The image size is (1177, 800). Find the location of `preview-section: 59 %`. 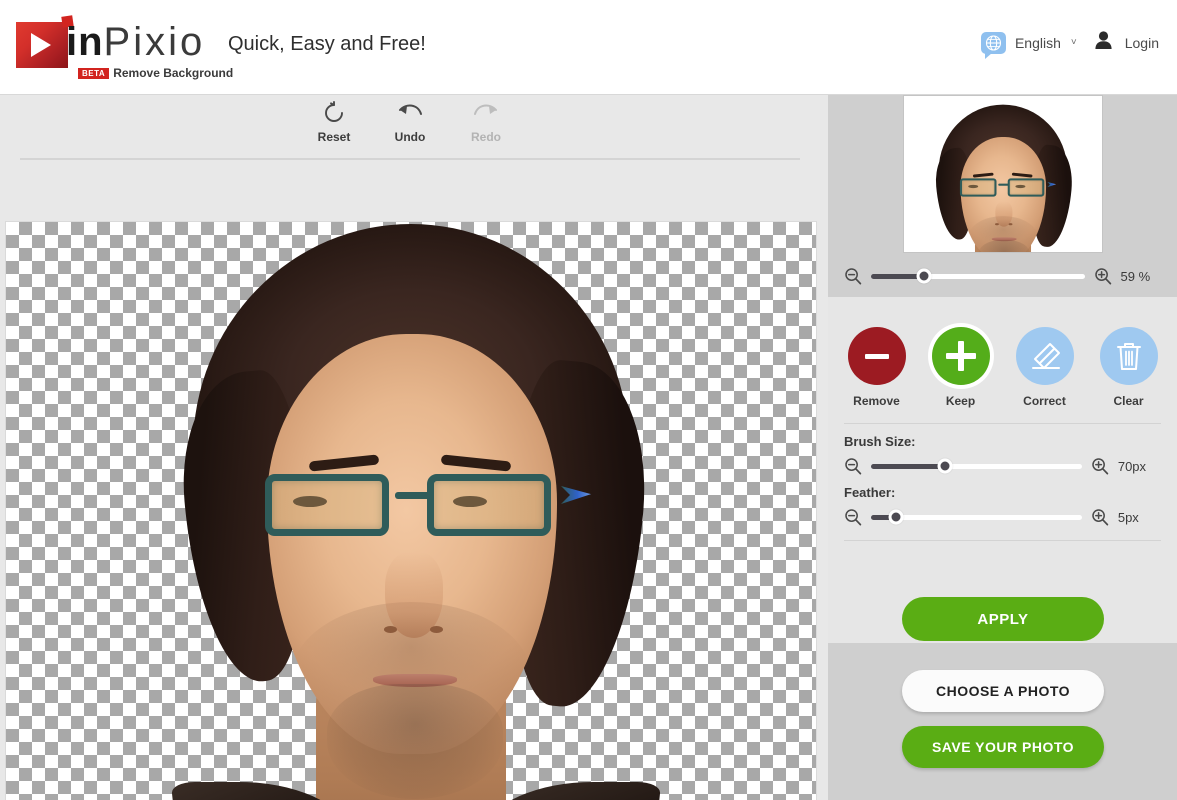

preview-section: 59 % is located at coordinates (1002, 196).